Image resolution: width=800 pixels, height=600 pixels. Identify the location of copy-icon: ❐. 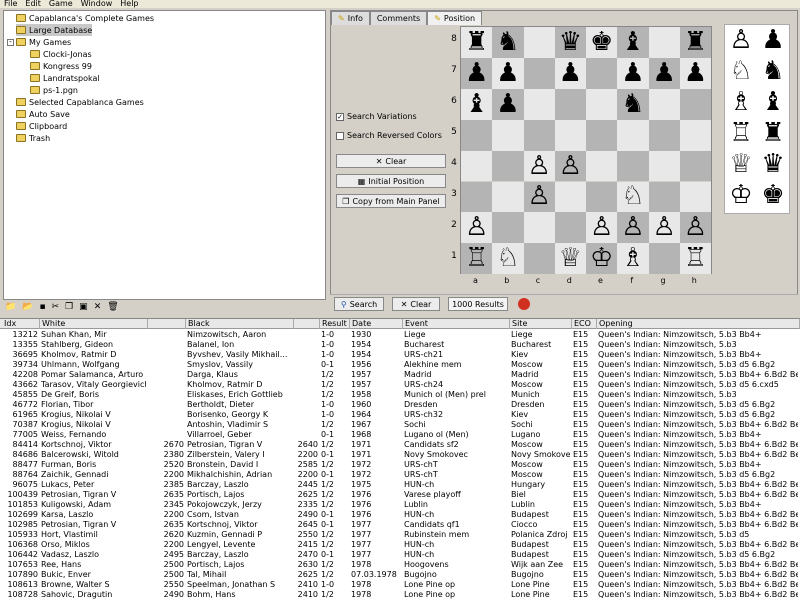
(69, 307).